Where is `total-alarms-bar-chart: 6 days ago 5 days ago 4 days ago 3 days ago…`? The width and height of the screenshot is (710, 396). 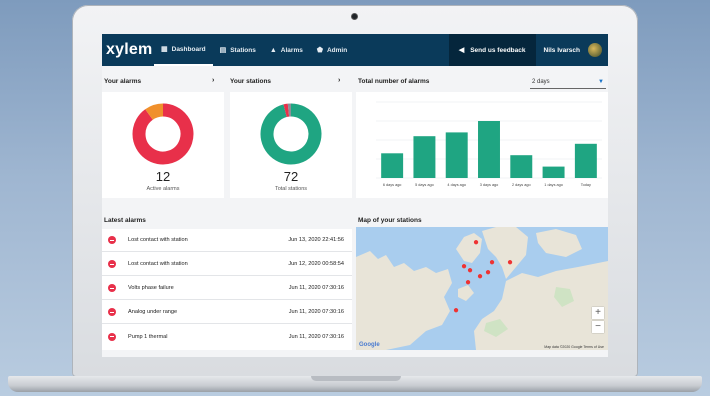 total-alarms-bar-chart: 6 days ago 5 days ago 4 days ago 3 days ago… is located at coordinates (489, 144).